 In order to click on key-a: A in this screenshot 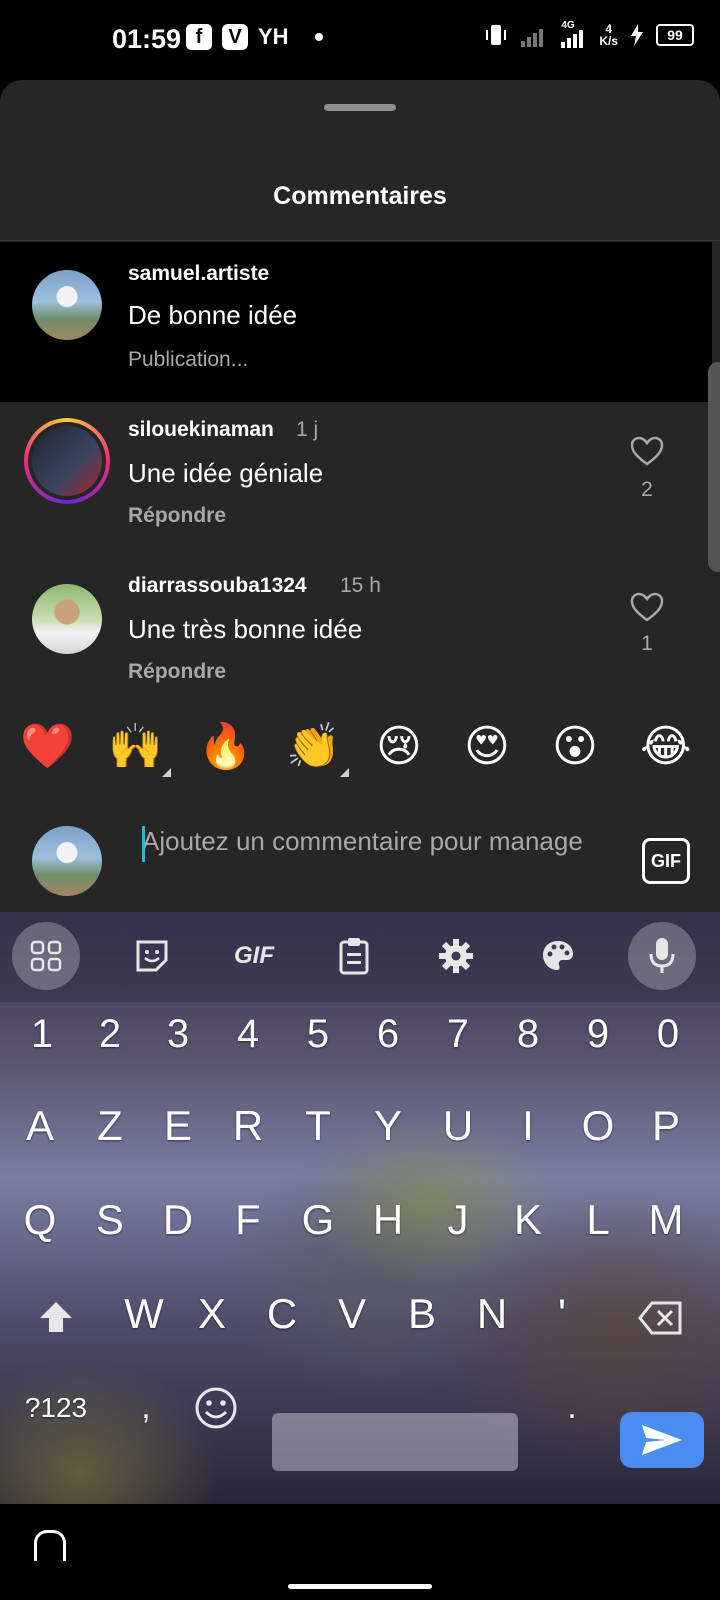, I will do `click(40, 1126)`.